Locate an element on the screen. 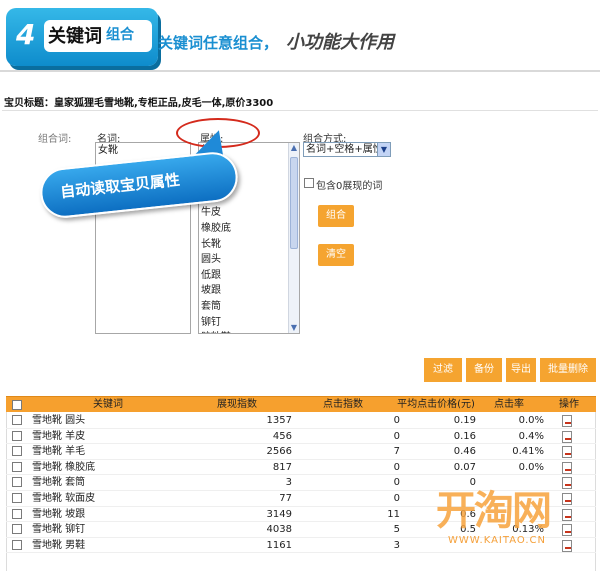 This screenshot has width=600, height=571. cell-impressions: 4038 is located at coordinates (279, 530).